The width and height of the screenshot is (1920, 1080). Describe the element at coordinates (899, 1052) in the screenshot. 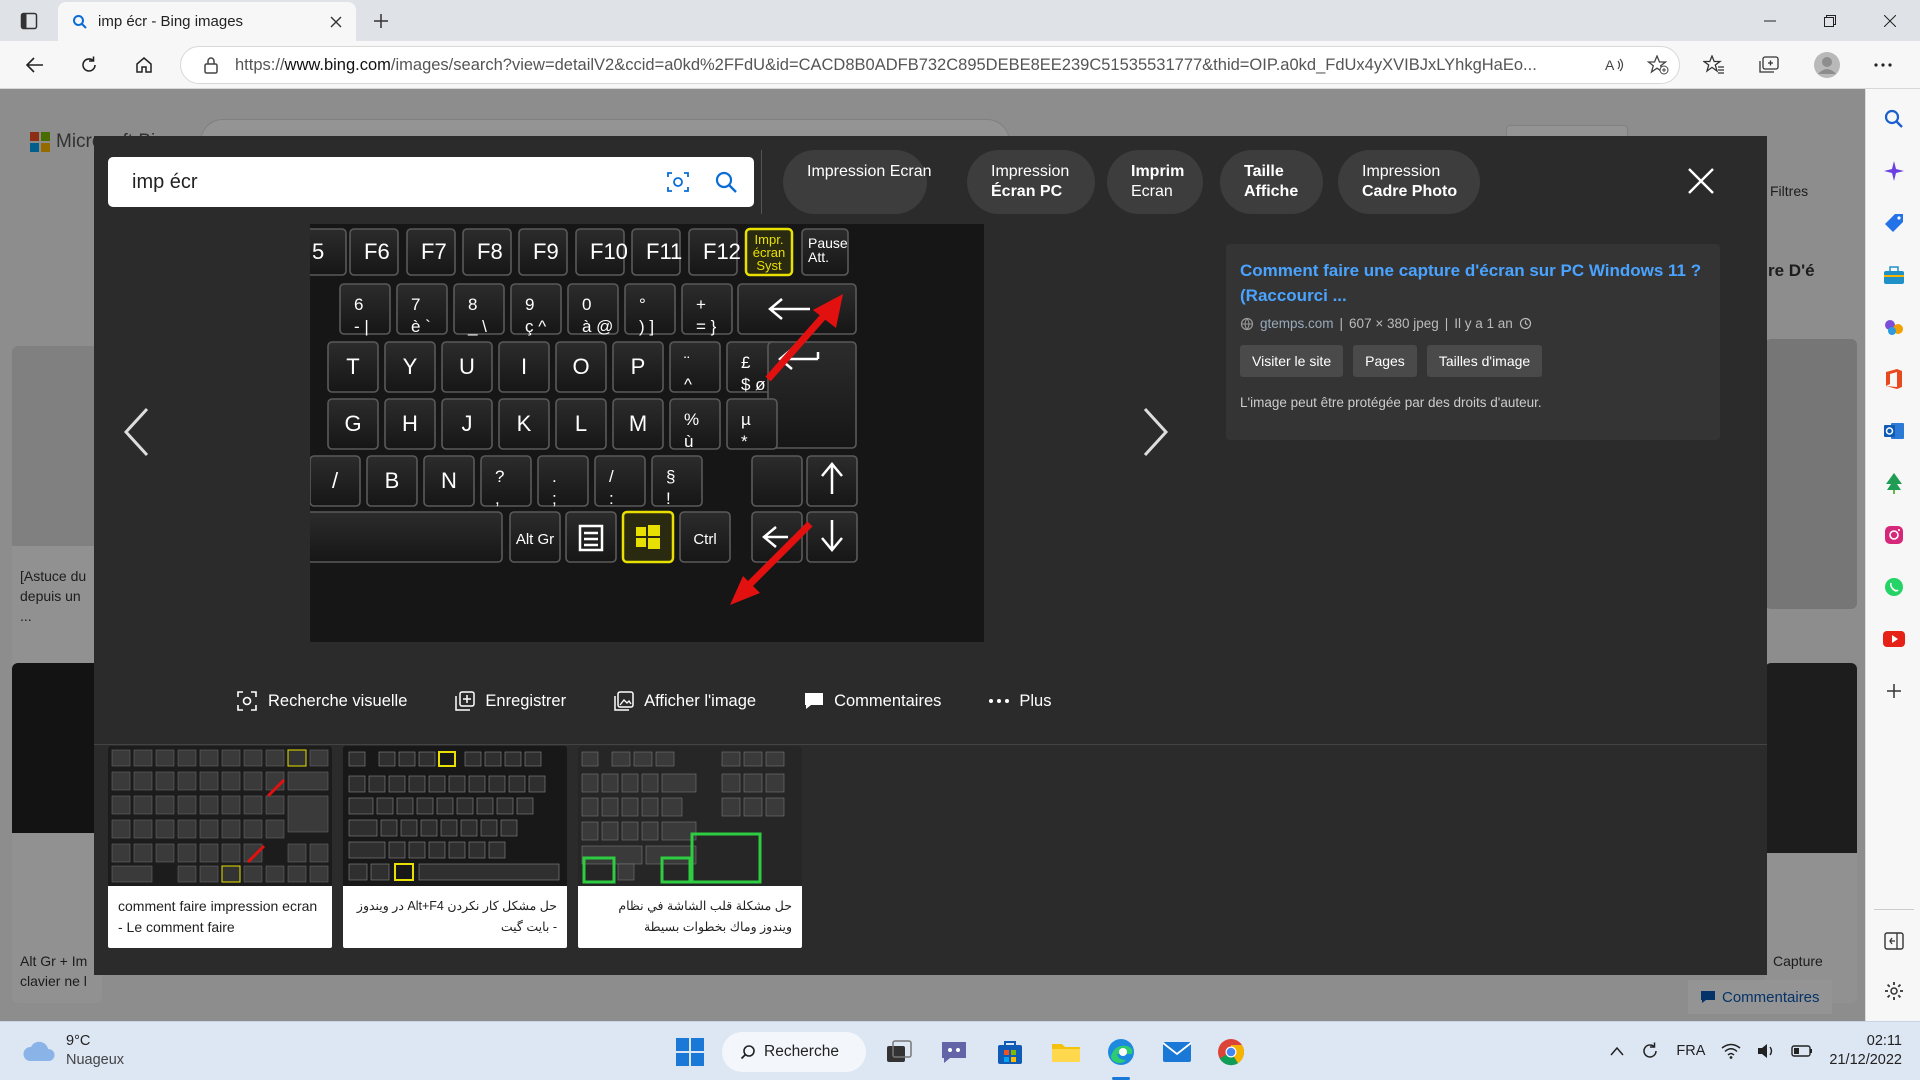

I see `task-view-button` at that location.